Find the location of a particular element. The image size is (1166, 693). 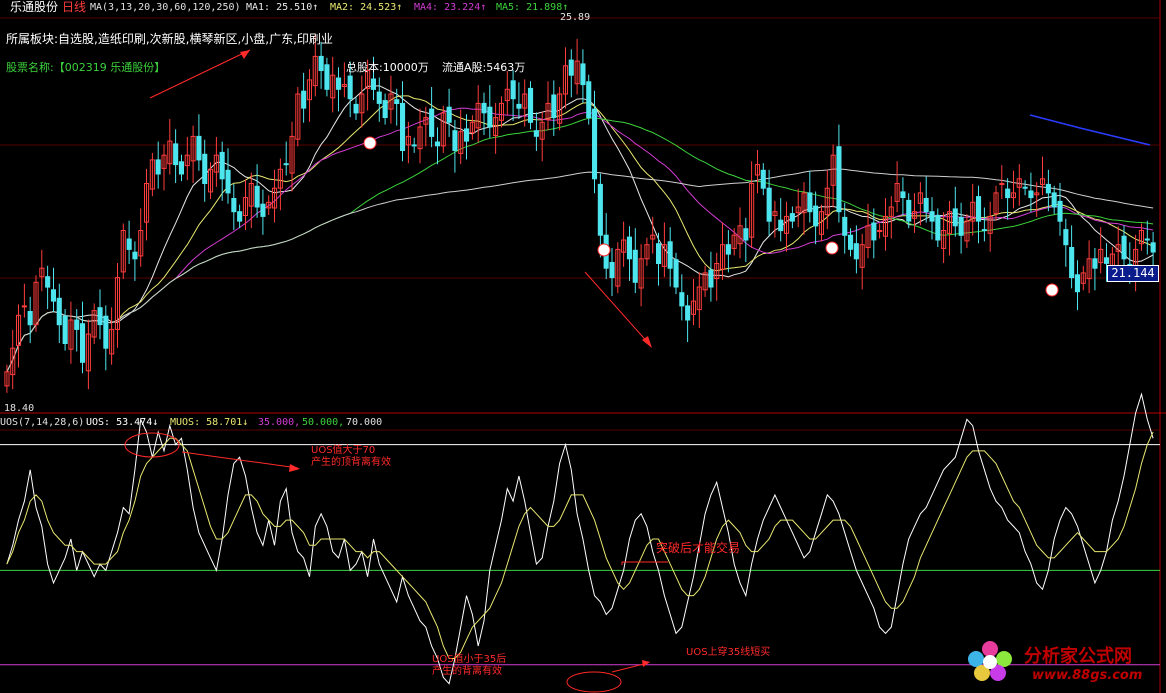

annotation-breakthrough: 突破后才能交易 is located at coordinates (698, 548).